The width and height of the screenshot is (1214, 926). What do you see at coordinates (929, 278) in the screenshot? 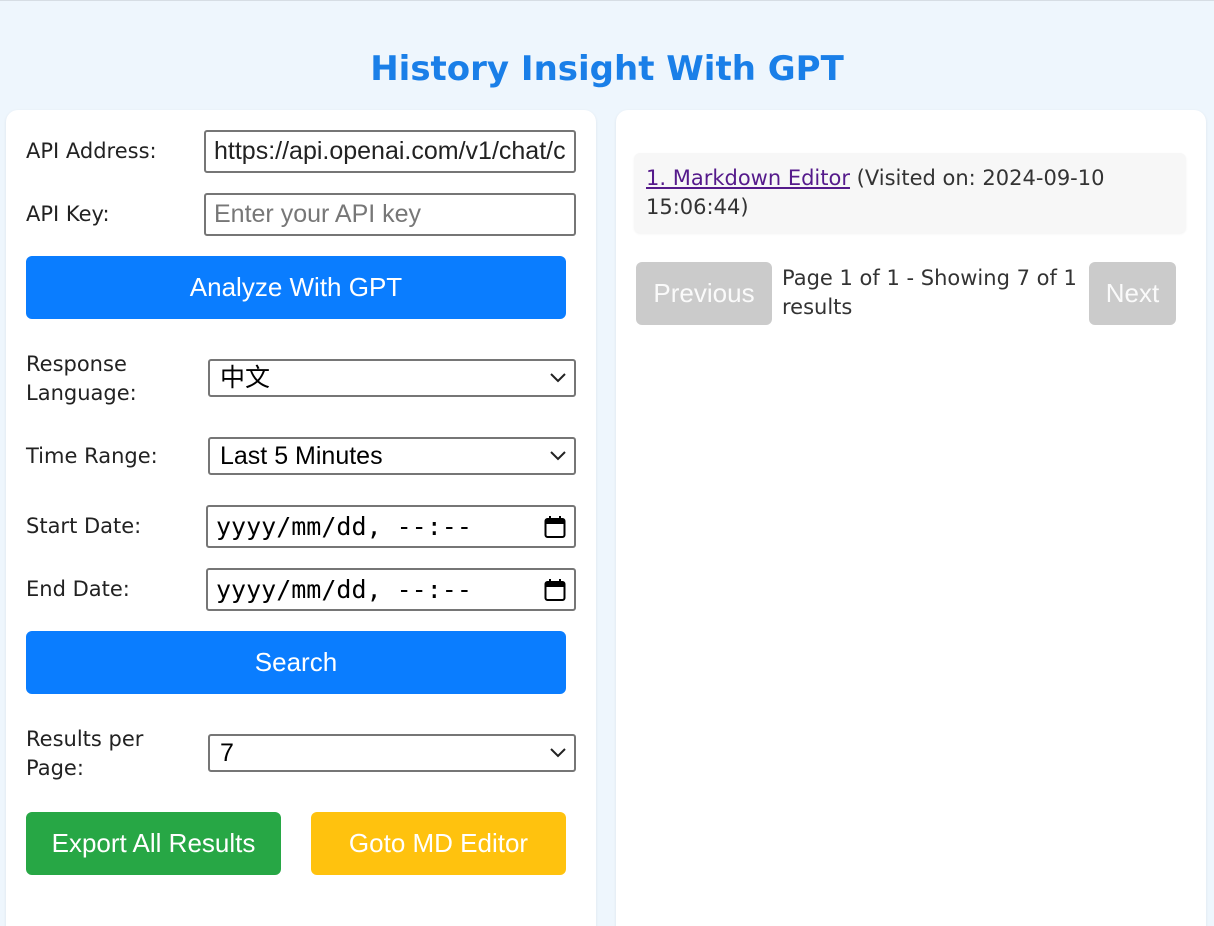
I see `pagination-status-line1: Page 1 of 1 - Showing 7 of 1` at bounding box center [929, 278].